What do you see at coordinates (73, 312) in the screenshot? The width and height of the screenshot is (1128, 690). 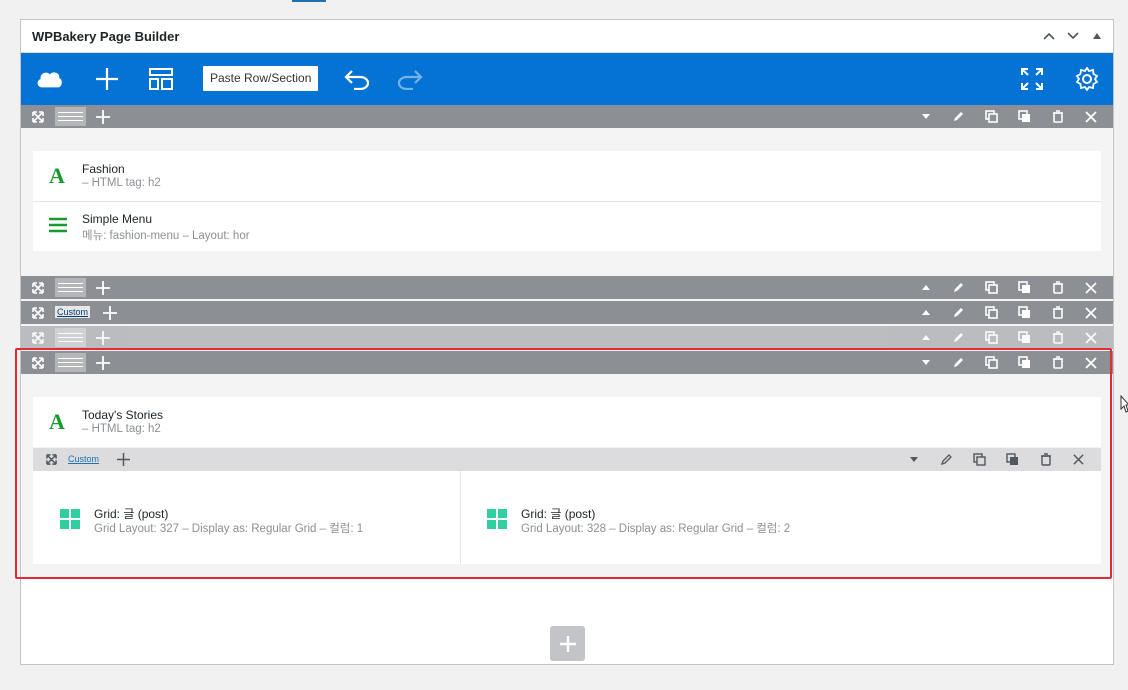 I see `custom-layout-link: Custom` at bounding box center [73, 312].